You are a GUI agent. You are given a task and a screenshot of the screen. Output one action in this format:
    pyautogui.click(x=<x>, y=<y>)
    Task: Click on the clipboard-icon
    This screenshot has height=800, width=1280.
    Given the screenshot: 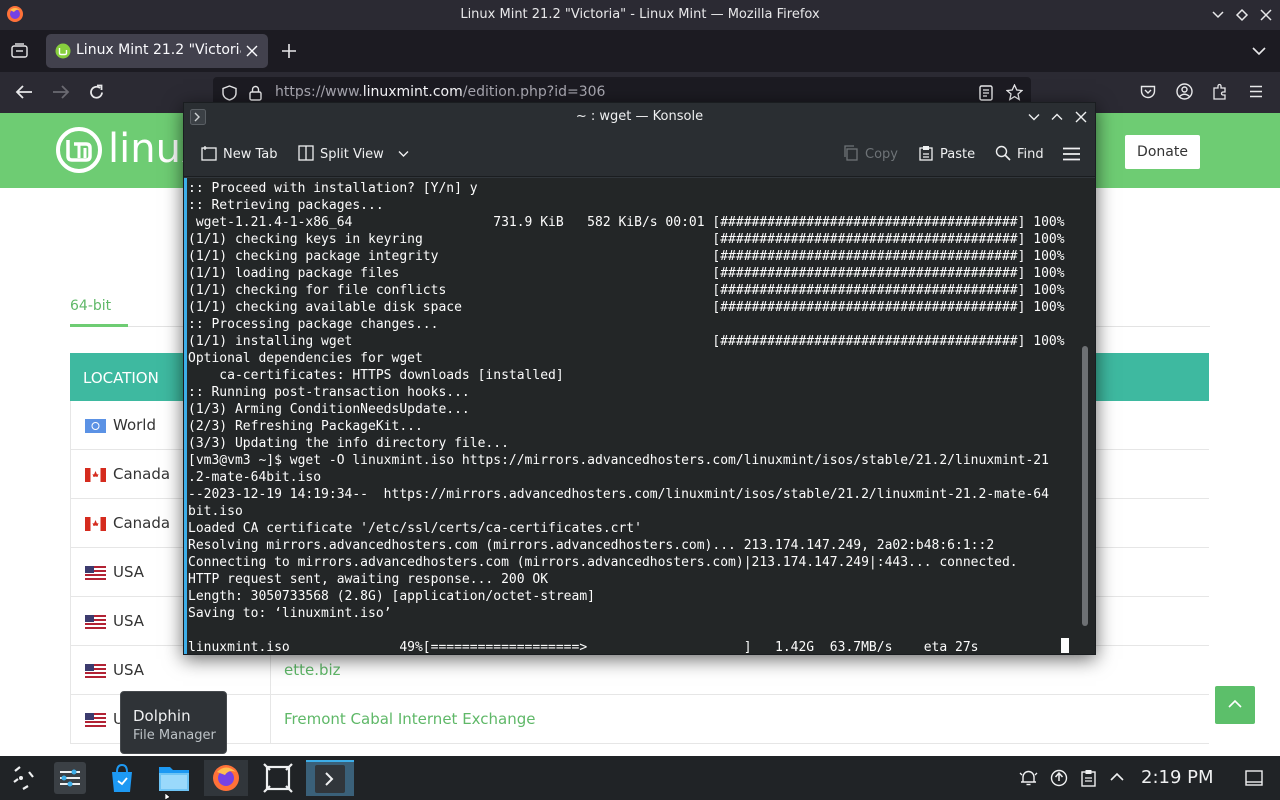 What is the action you would take?
    pyautogui.click(x=1088, y=778)
    